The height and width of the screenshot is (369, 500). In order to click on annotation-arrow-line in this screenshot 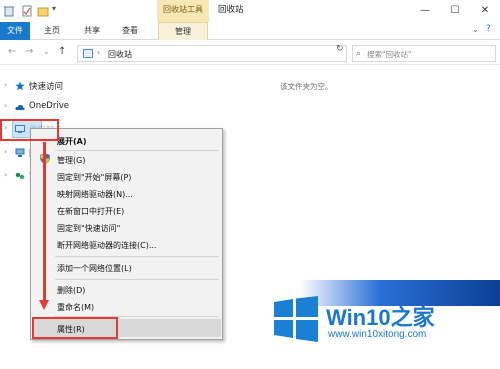, I will do `click(44, 223)`.